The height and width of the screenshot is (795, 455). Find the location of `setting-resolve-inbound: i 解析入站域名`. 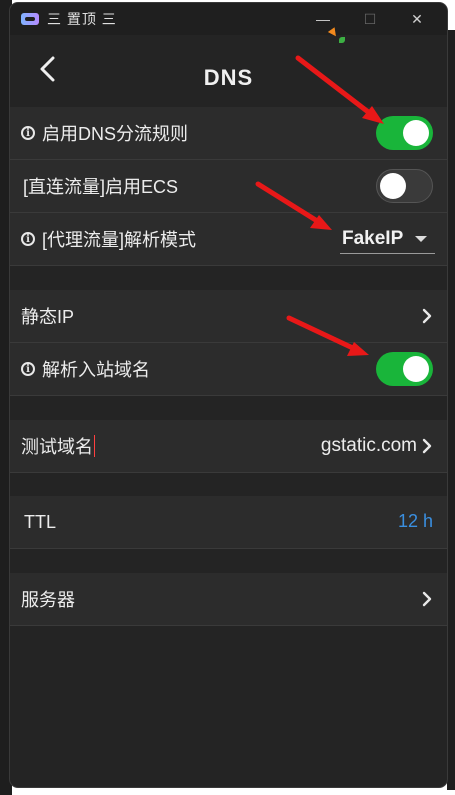

setting-resolve-inbound: i 解析入站域名 is located at coordinates (228, 369).